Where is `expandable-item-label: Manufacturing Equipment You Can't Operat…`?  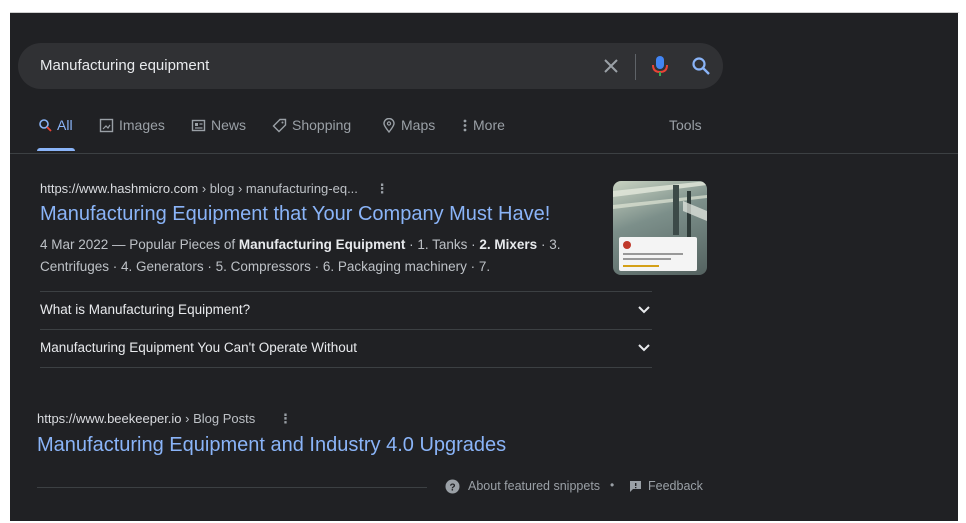 expandable-item-label: Manufacturing Equipment You Can't Operat… is located at coordinates (199, 347).